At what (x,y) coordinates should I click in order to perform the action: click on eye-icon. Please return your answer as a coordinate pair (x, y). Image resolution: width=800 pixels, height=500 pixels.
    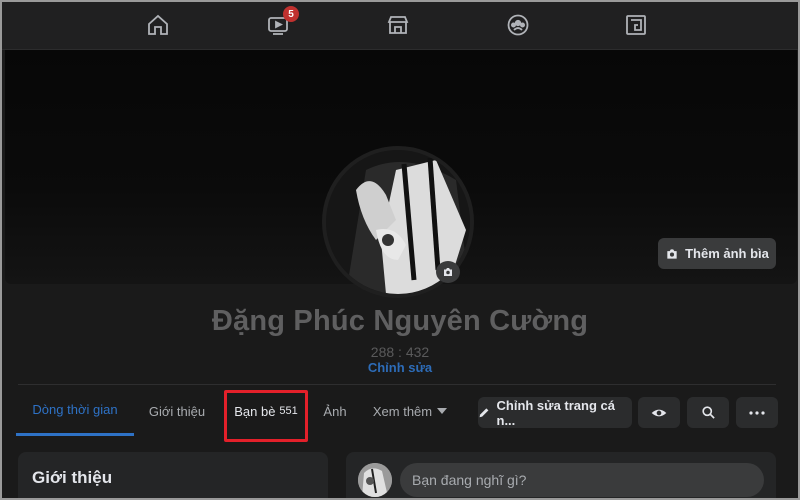
    Looking at the image, I should click on (659, 412).